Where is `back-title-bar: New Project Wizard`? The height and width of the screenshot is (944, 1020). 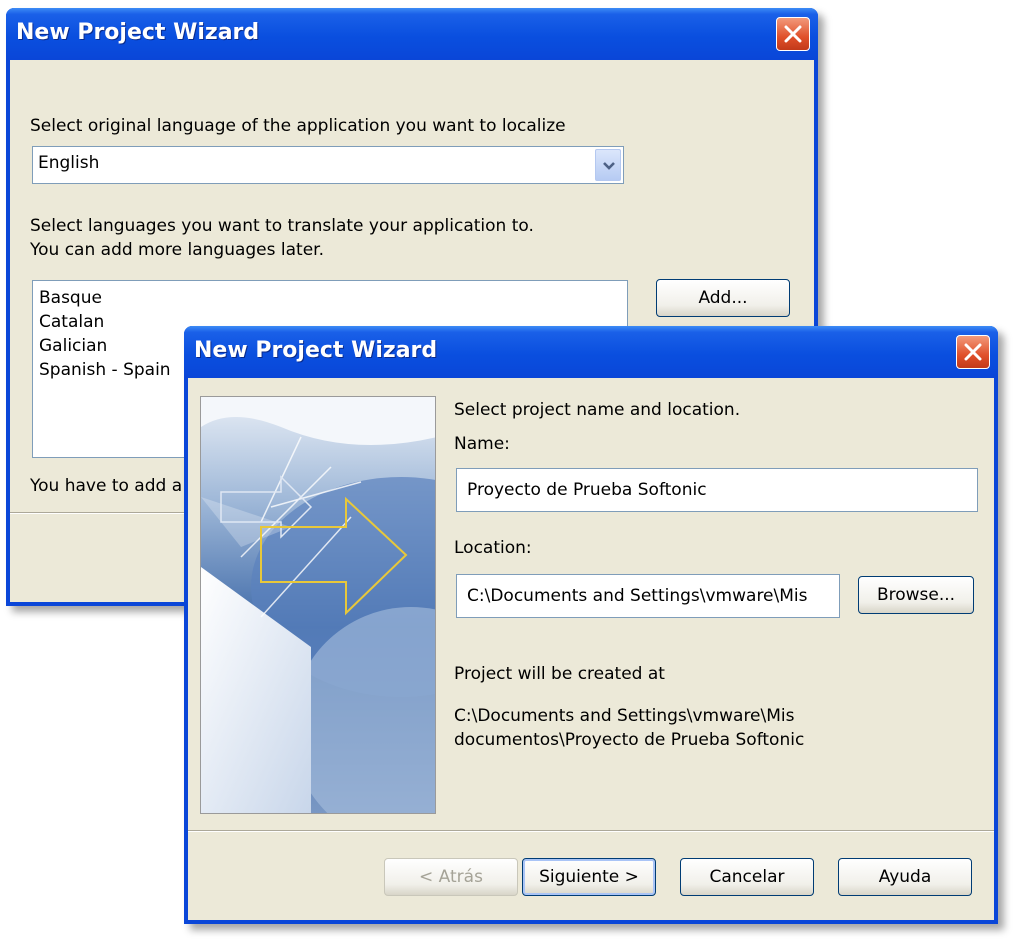
back-title-bar: New Project Wizard is located at coordinates (412, 34).